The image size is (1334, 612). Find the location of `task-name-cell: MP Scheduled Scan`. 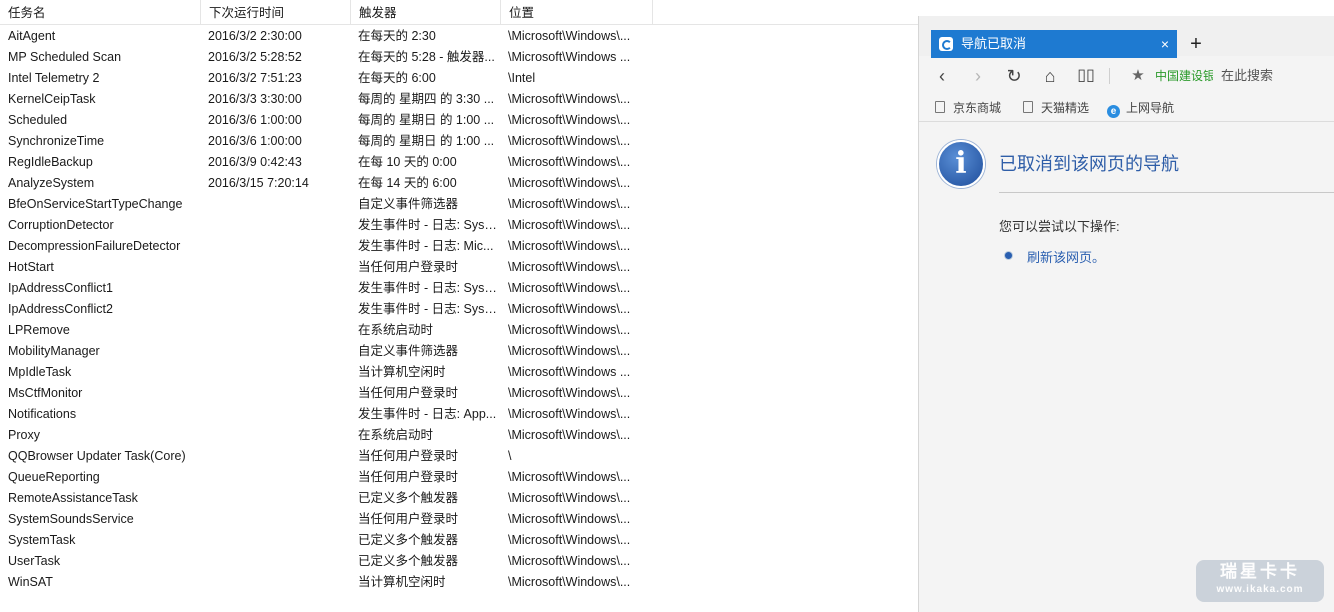

task-name-cell: MP Scheduled Scan is located at coordinates (65, 57).